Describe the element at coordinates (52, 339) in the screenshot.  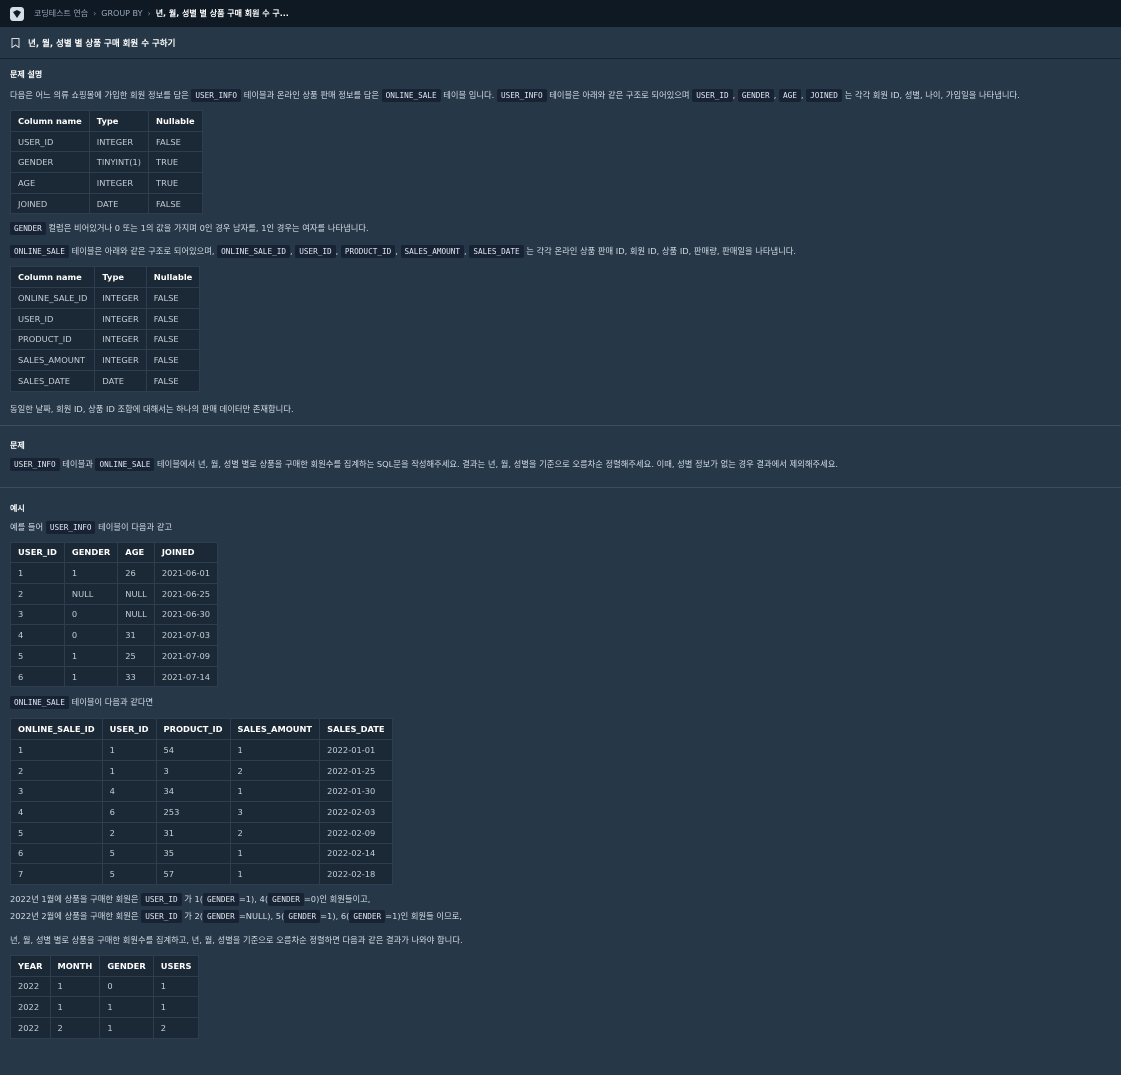
I see `table-cell: PRODUCT_ID` at that location.